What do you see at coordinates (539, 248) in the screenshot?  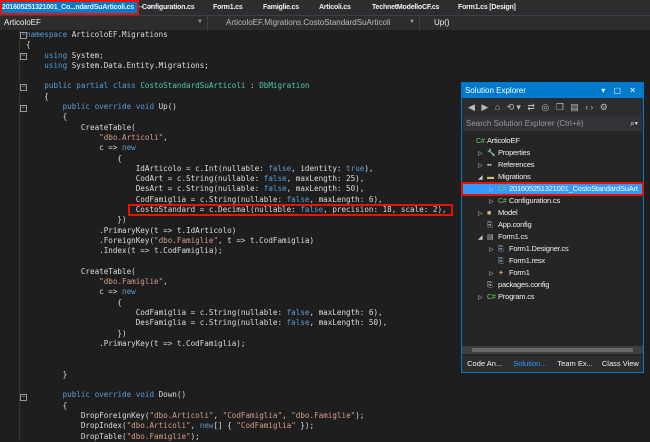 I see `tree-item-label: Form1.Designer.cs` at bounding box center [539, 248].